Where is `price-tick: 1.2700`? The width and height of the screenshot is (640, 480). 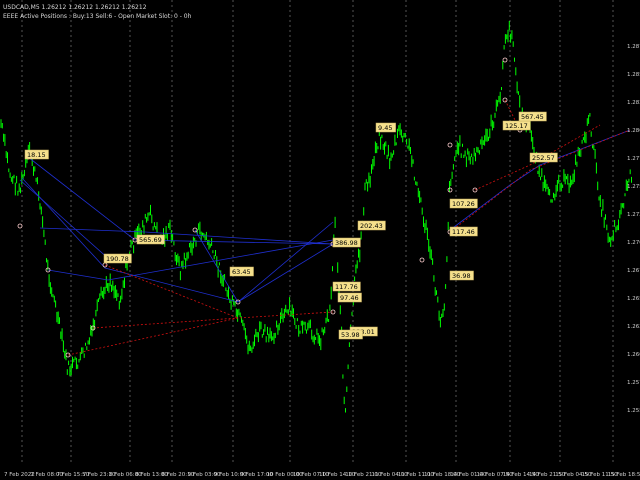 price-tick: 1.2700 is located at coordinates (633, 243).